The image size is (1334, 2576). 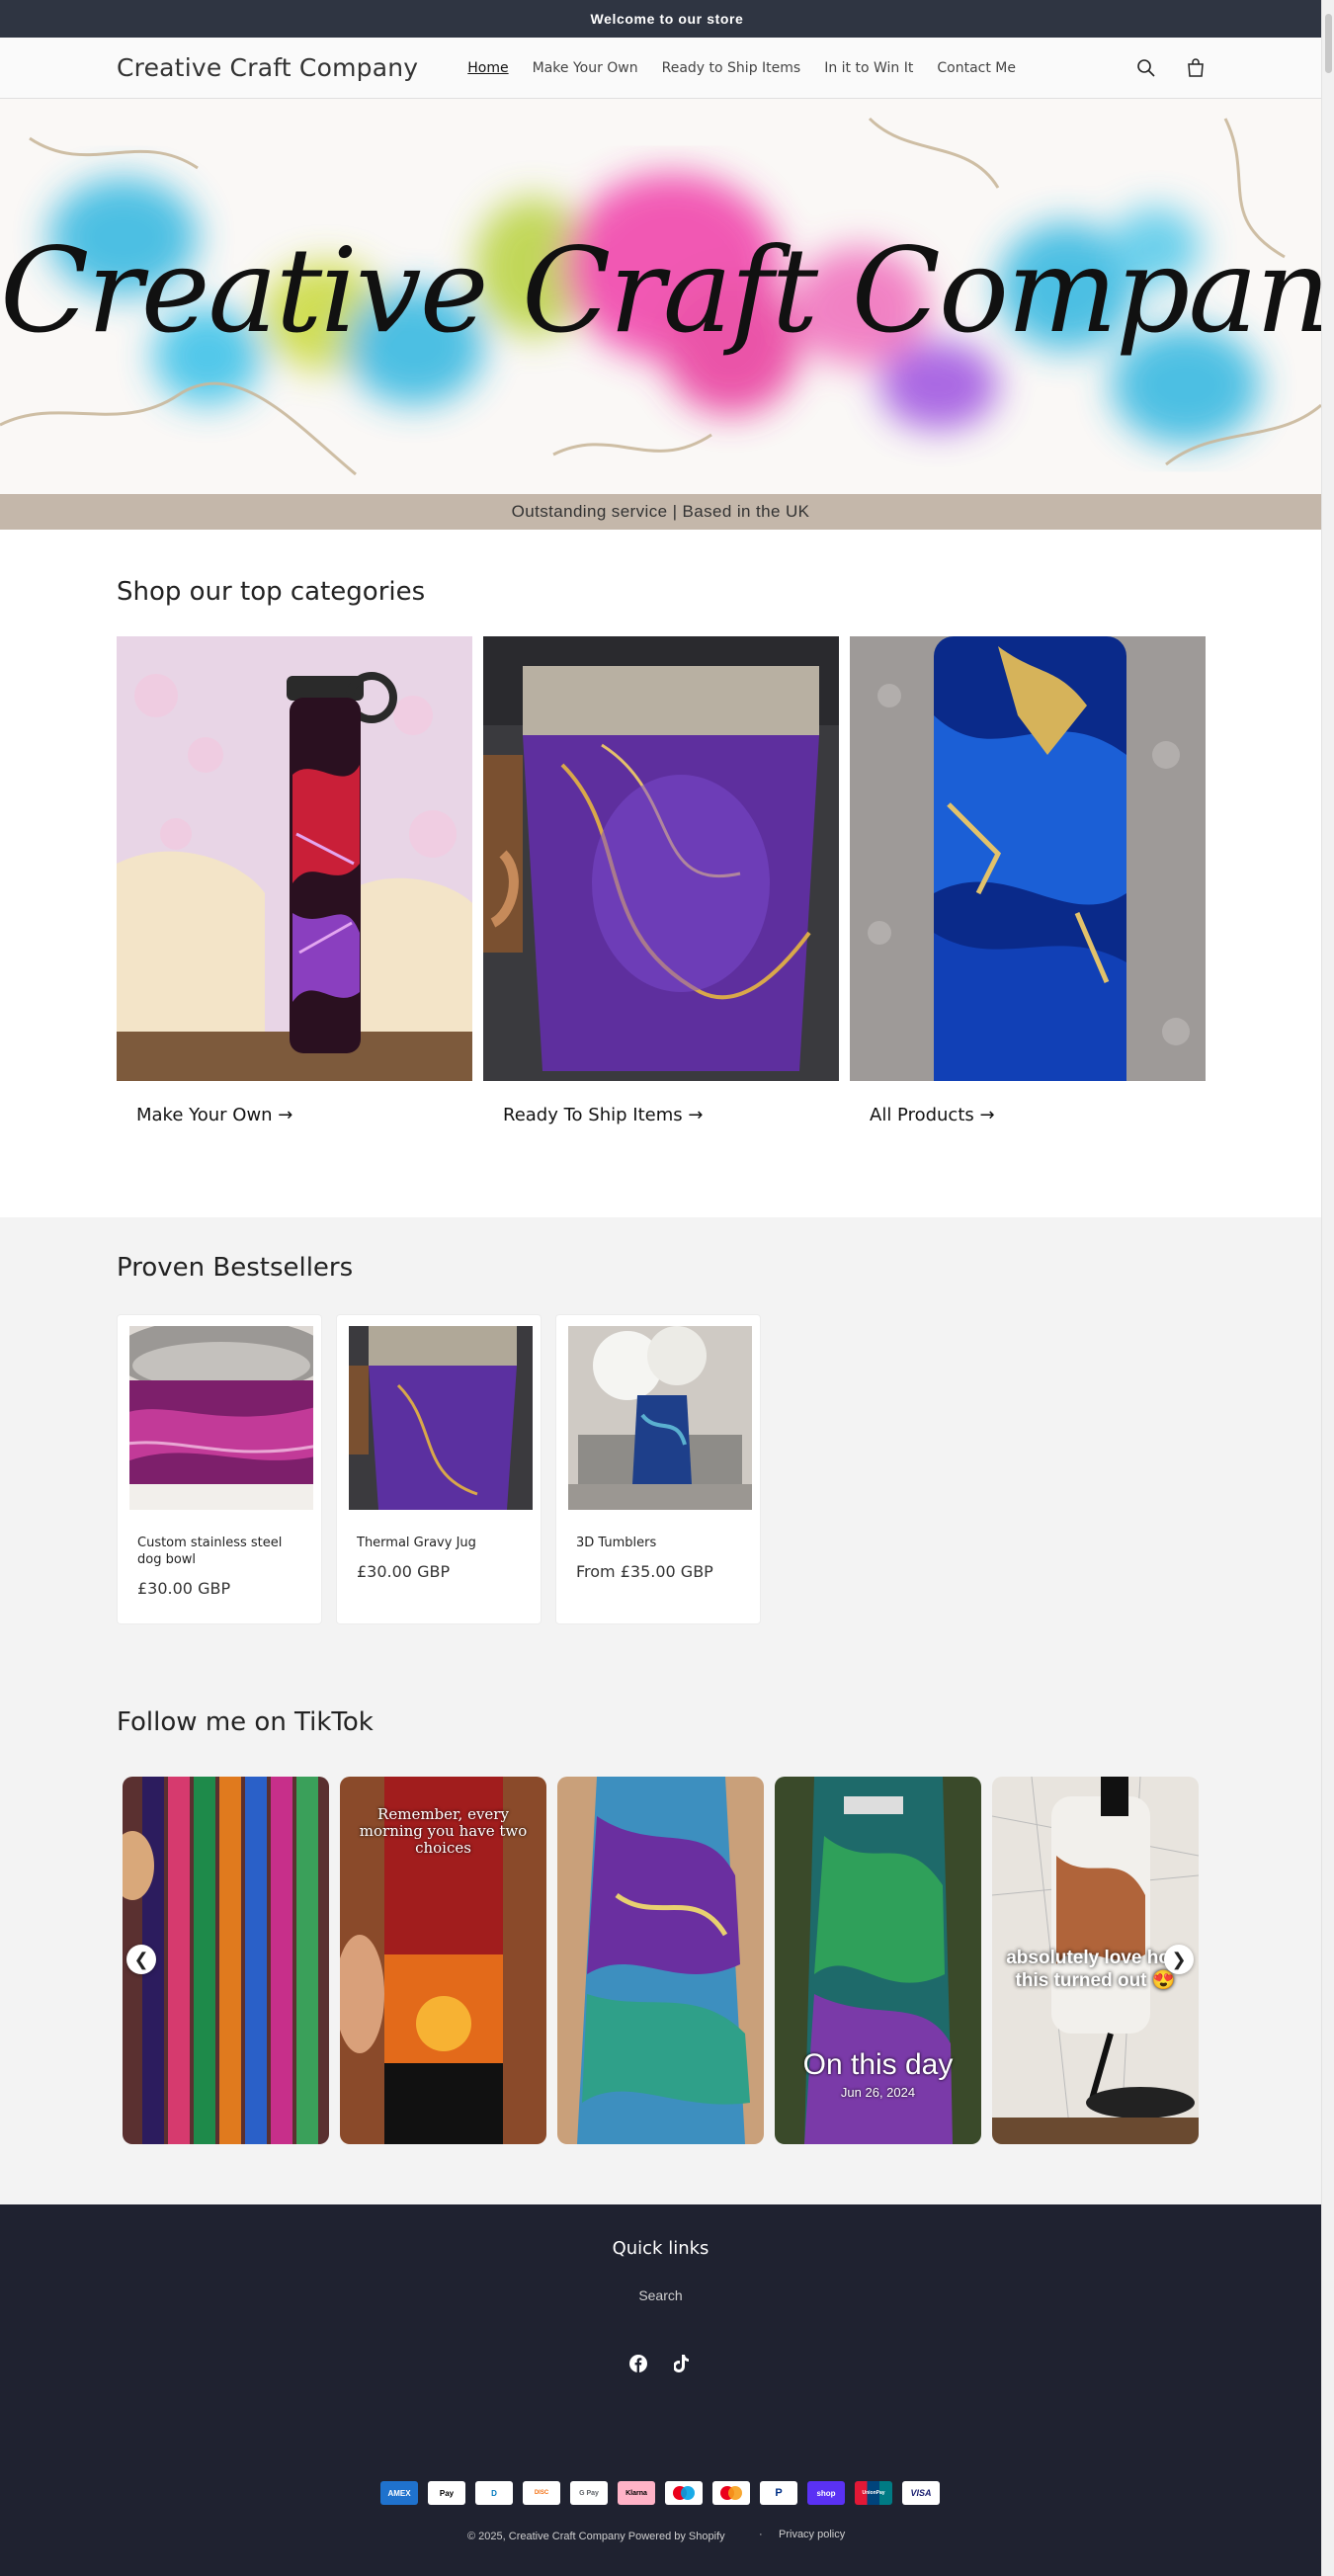 I want to click on footer-search-link: Search, so click(x=660, y=2295).